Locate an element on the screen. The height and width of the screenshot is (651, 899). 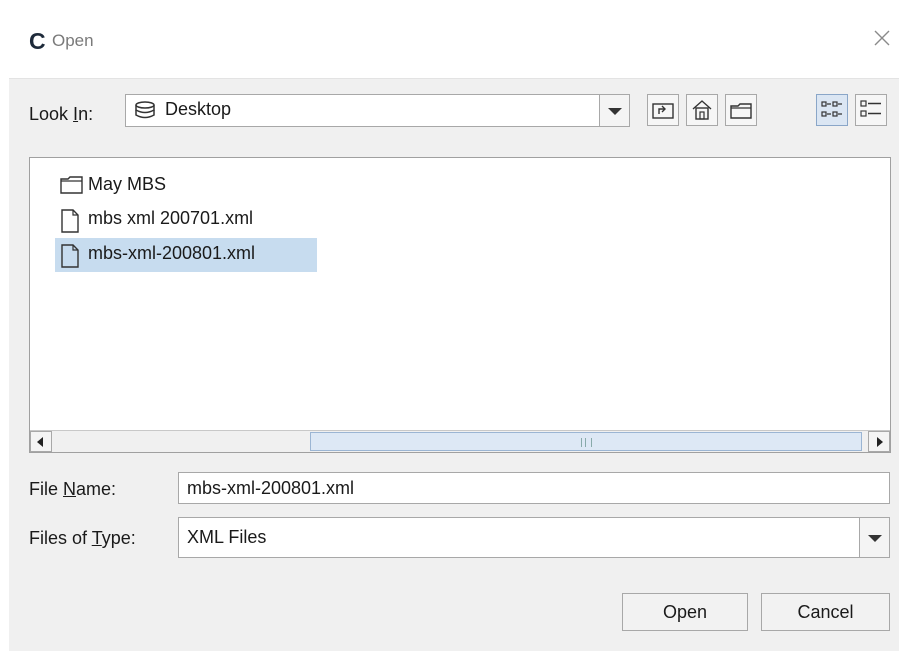
file-name-label: mbs xml 200701.xml is located at coordinates (171, 218).